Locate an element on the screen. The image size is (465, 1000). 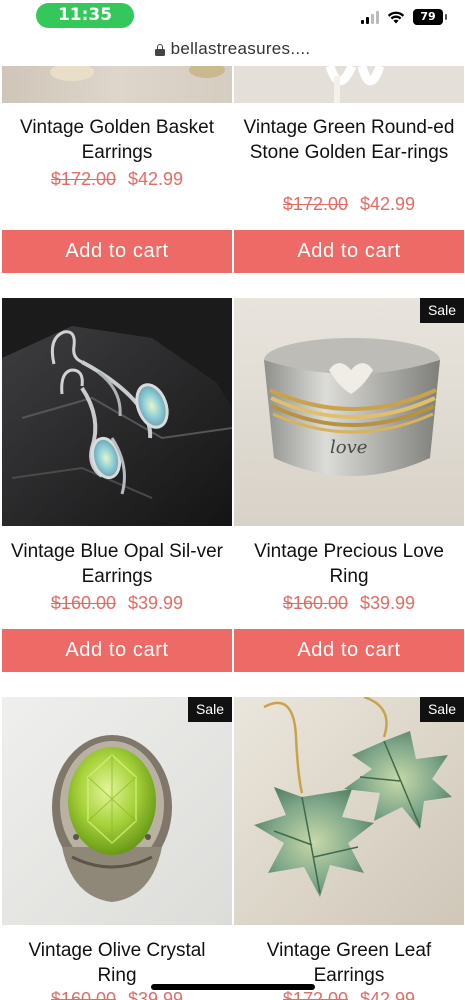
product-title: Vintage Olive Crystal Ring is located at coordinates (117, 963).